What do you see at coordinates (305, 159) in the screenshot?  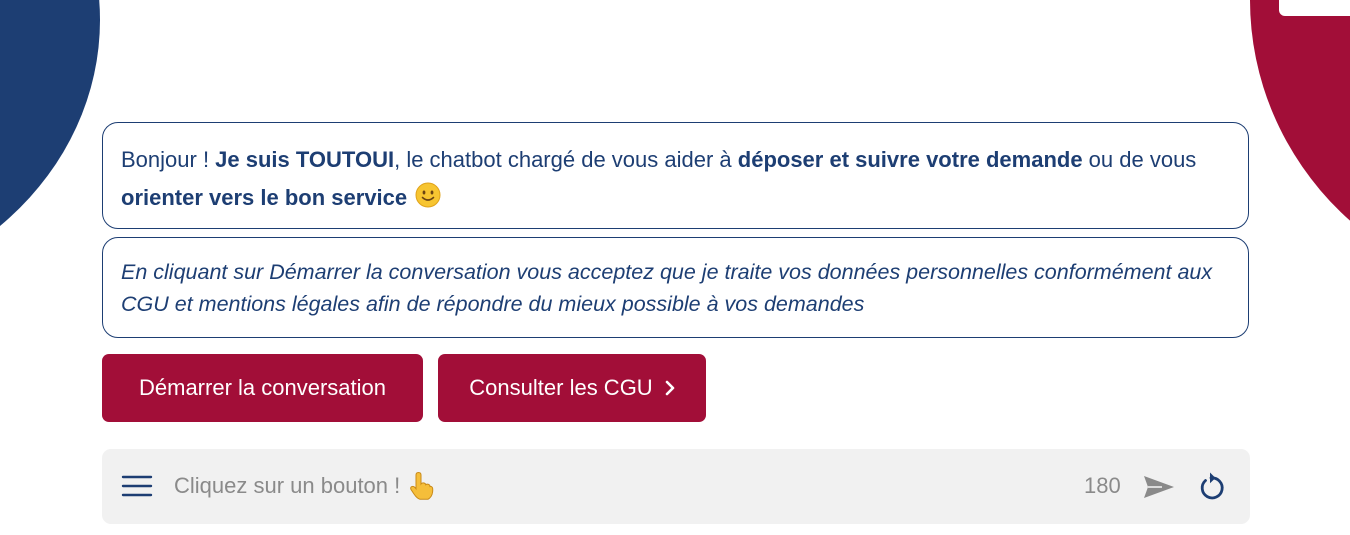 I see `intro-bold-name: Je suis TOUTOUI` at bounding box center [305, 159].